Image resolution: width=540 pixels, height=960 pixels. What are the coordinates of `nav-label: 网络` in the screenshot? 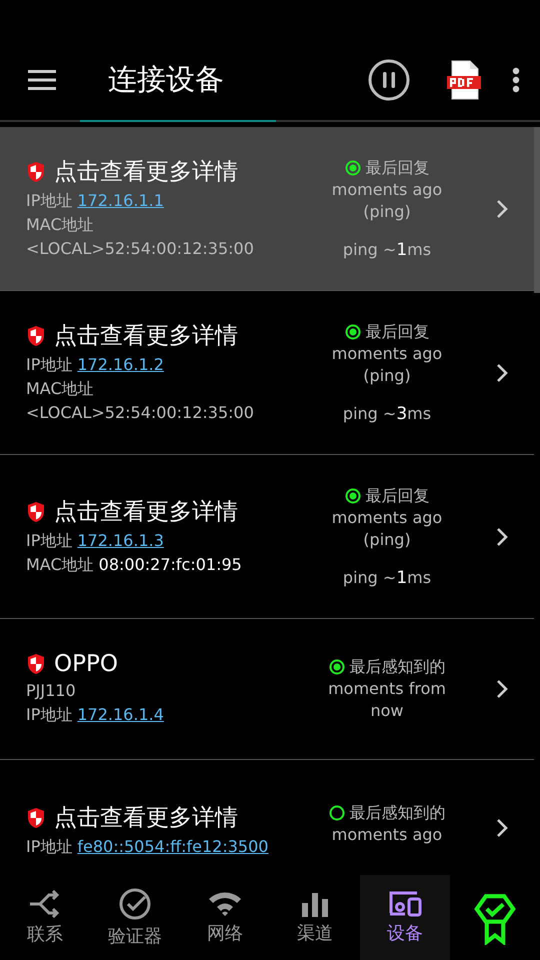 It's located at (225, 933).